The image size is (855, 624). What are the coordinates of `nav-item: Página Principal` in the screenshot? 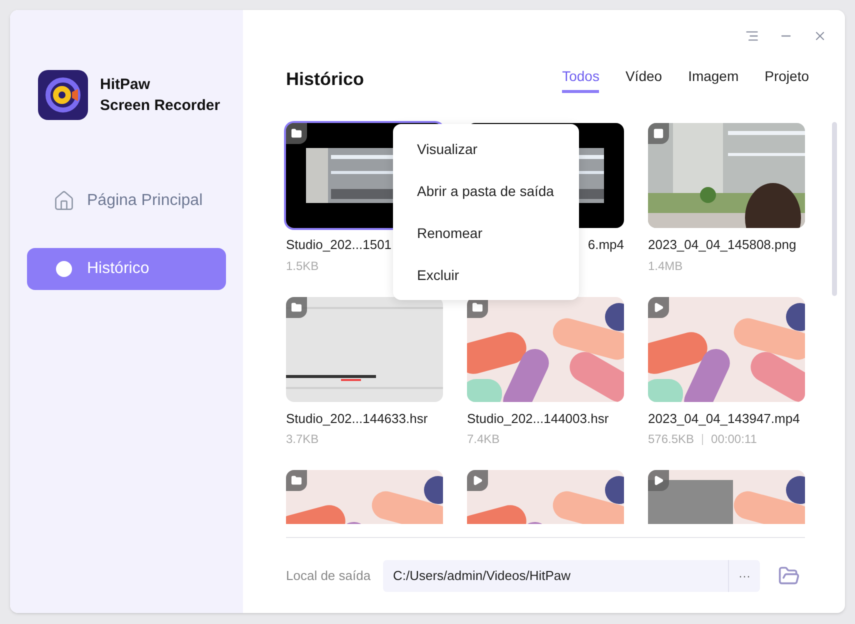 It's located at (126, 201).